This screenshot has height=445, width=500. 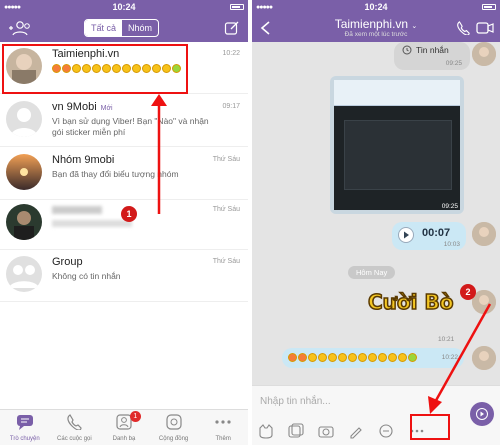 I want to click on blurred-name, so click(x=77, y=210).